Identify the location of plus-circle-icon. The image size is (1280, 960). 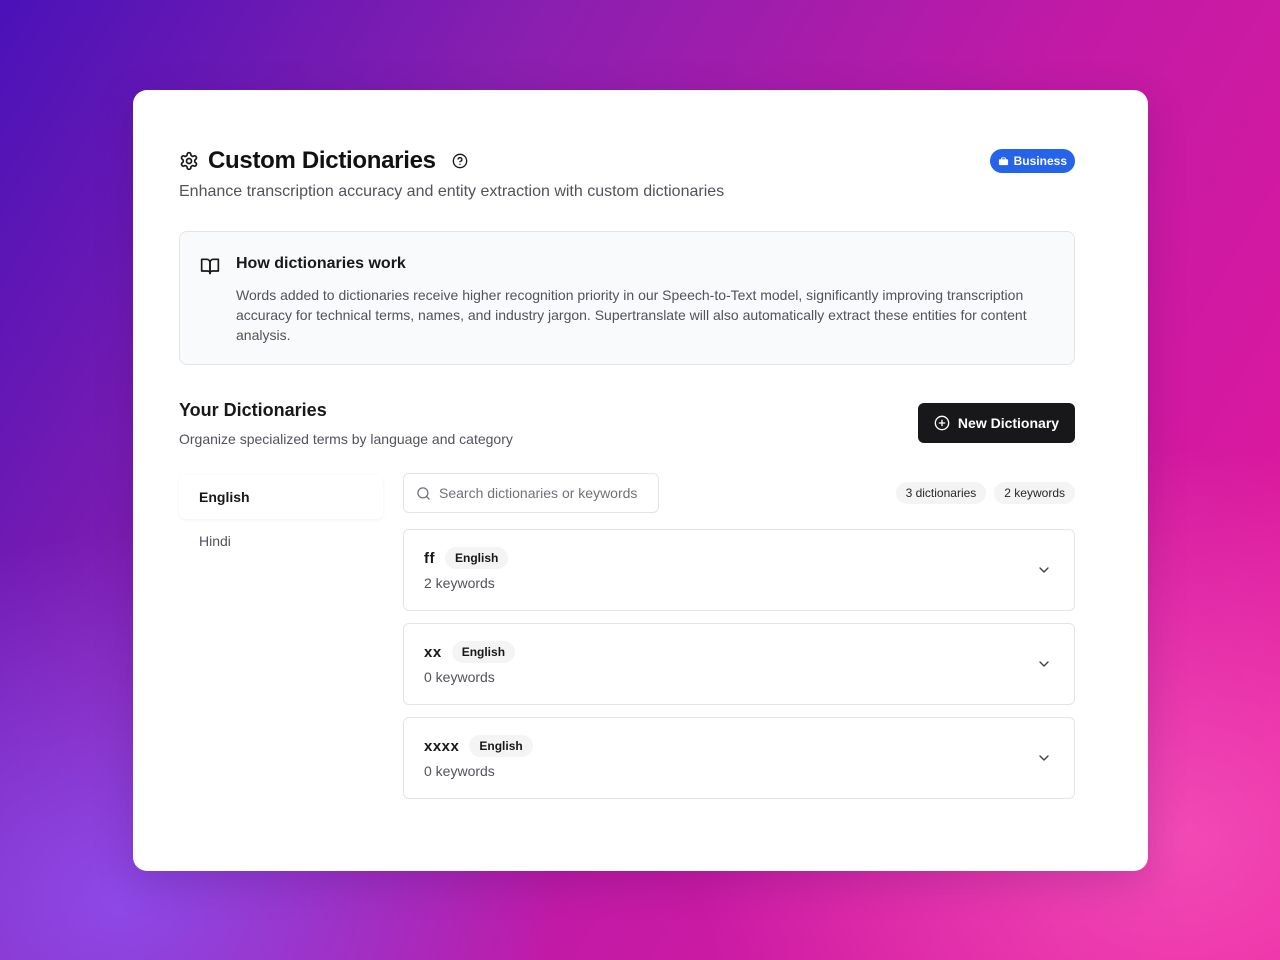
(942, 423).